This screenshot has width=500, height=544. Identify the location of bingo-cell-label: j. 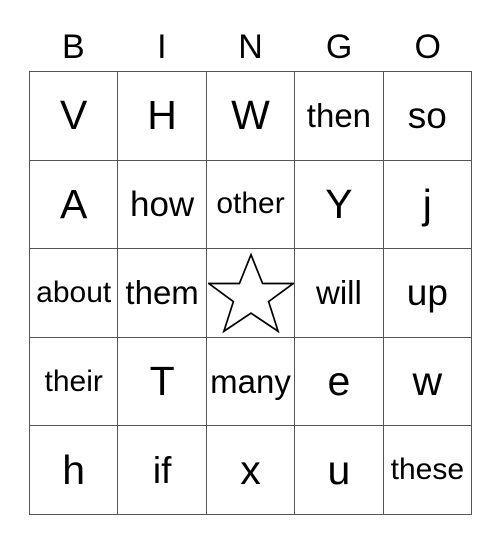
(427, 203).